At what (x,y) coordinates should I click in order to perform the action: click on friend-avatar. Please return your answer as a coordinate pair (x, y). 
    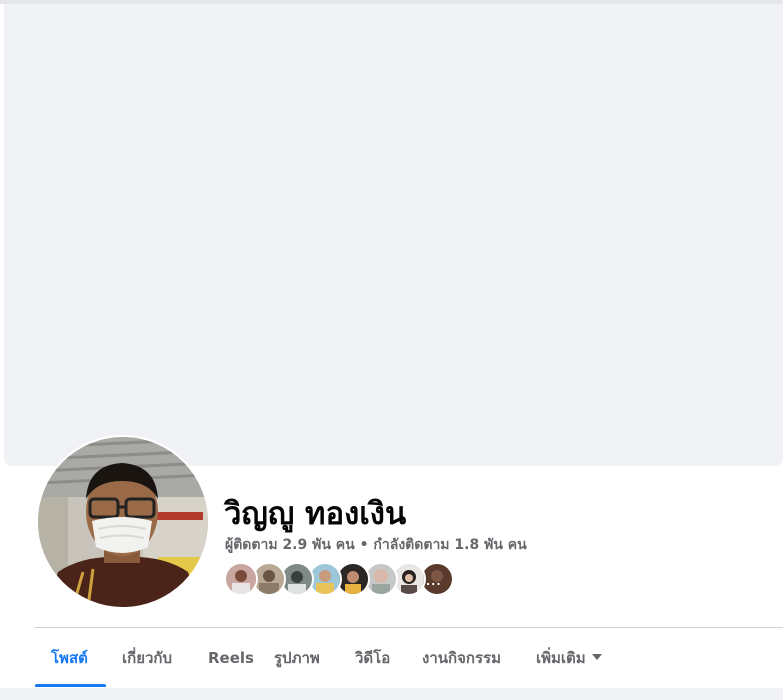
    Looking at the image, I should click on (241, 579).